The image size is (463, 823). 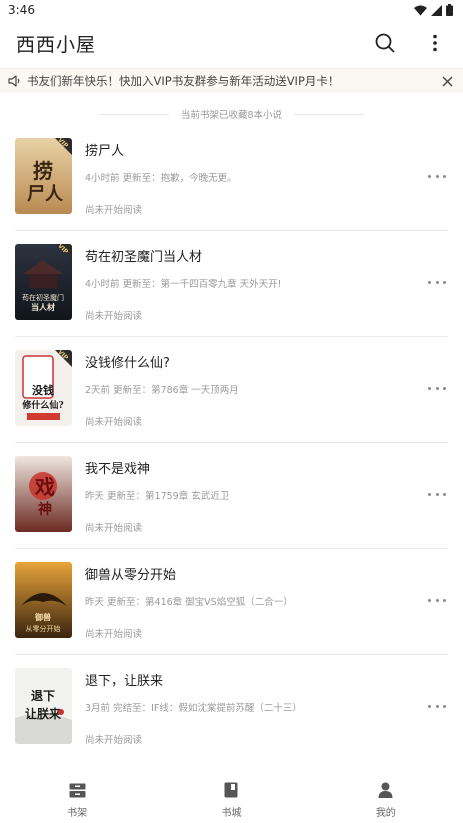 I want to click on svg-text: 戏, so click(x=44, y=487).